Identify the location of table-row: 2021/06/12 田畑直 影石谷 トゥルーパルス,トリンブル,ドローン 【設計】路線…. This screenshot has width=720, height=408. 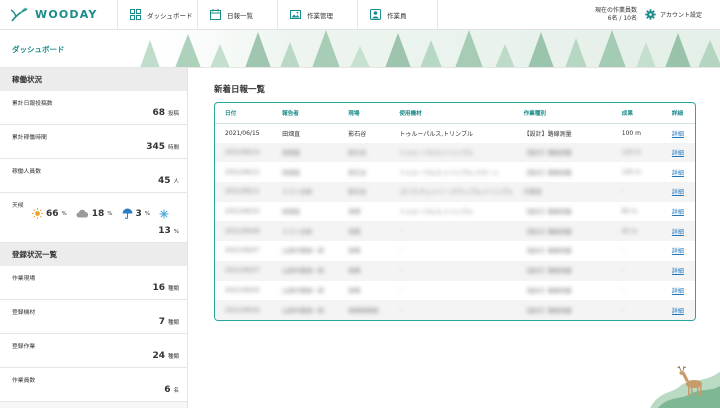
(455, 172).